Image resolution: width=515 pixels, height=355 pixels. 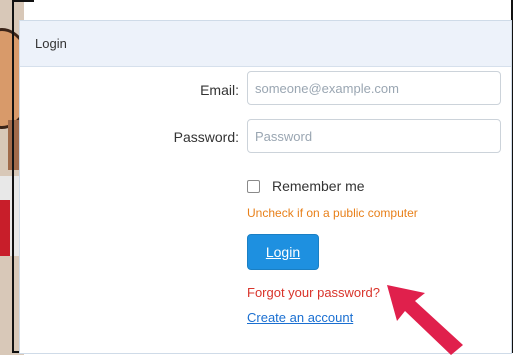 I want to click on remember-me-checkbox, so click(x=253, y=186).